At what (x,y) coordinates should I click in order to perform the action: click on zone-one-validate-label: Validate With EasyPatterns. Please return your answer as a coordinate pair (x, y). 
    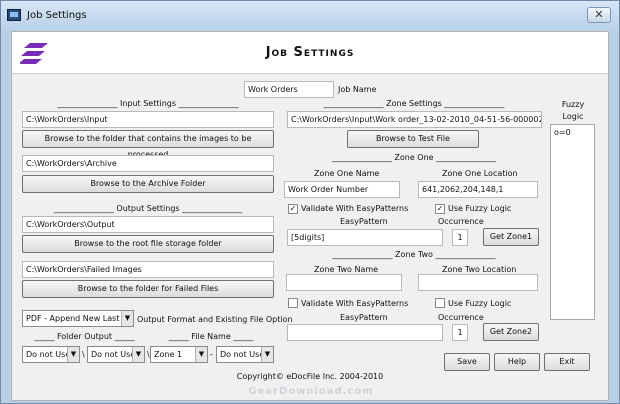
    Looking at the image, I should click on (355, 208).